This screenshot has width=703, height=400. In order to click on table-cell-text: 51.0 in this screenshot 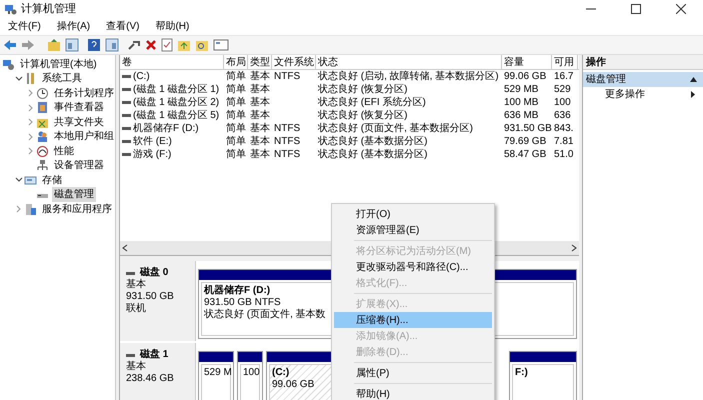, I will do `click(564, 155)`.